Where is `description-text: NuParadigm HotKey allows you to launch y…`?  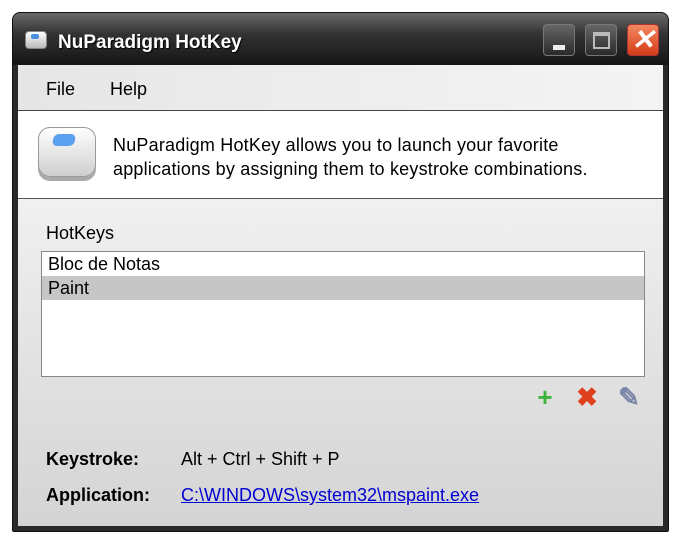 description-text: NuParadigm HotKey allows you to launch y… is located at coordinates (350, 157).